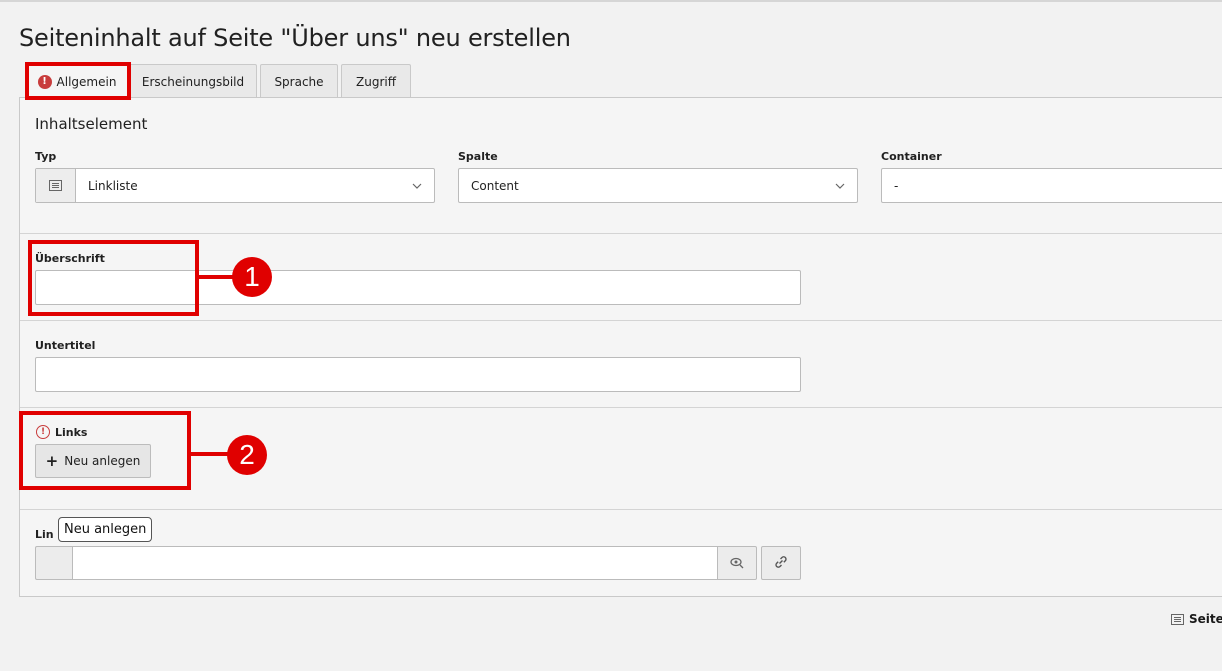 The height and width of the screenshot is (671, 1222). I want to click on tab-label: Erscheinungsbild, so click(193, 81).